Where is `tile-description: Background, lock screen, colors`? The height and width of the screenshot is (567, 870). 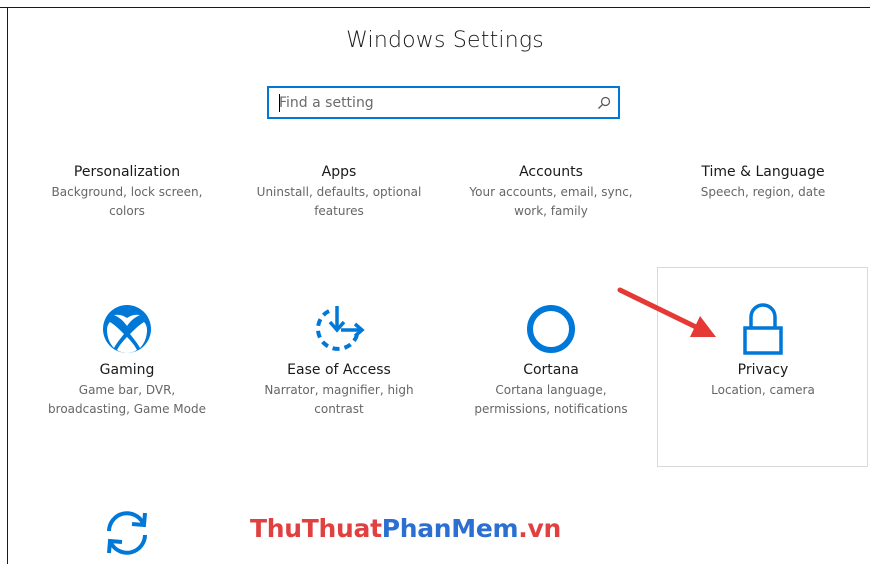
tile-description: Background, lock screen, colors is located at coordinates (127, 201).